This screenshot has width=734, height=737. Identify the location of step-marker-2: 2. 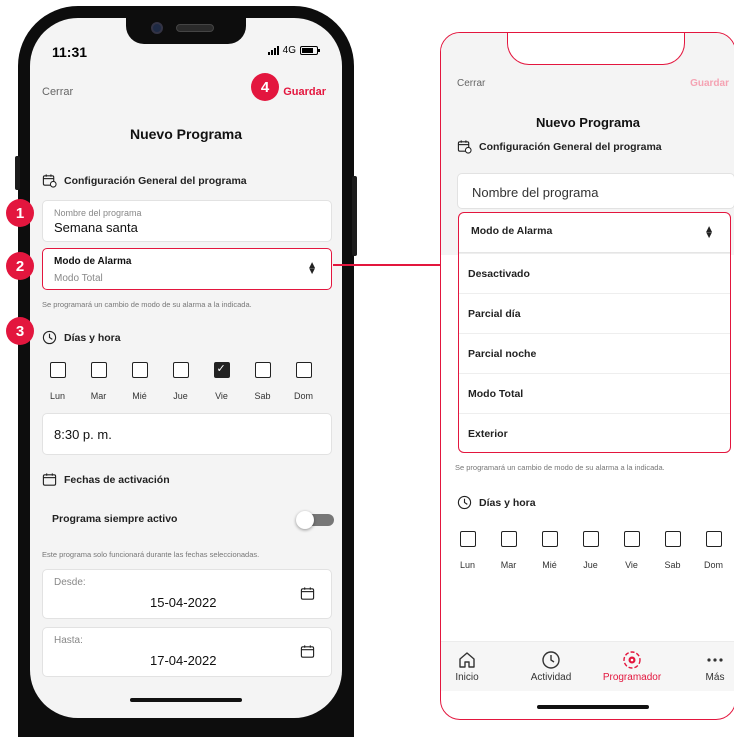
(20, 266).